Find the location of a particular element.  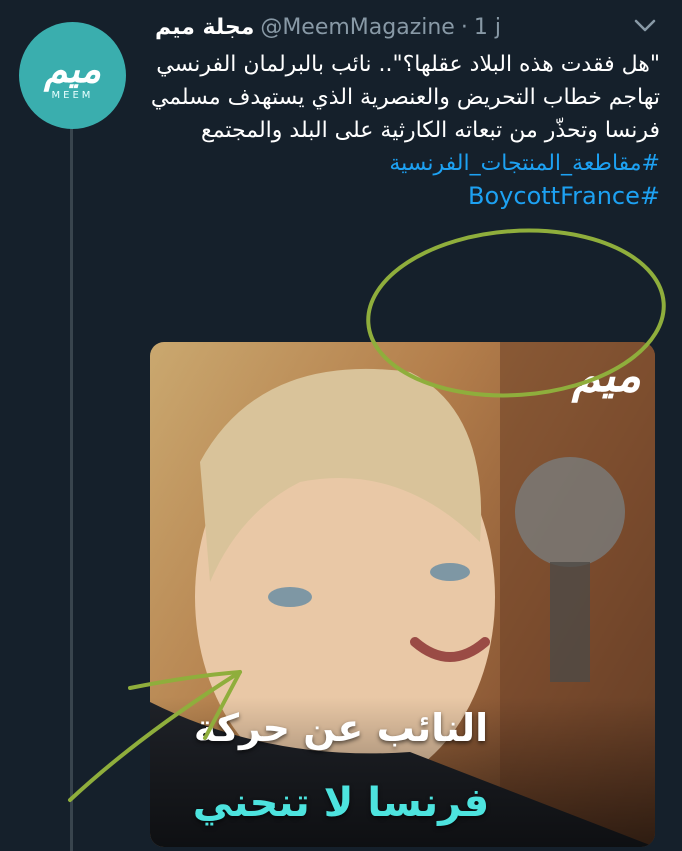

account-handle: @MeemMagazine is located at coordinates (357, 27).